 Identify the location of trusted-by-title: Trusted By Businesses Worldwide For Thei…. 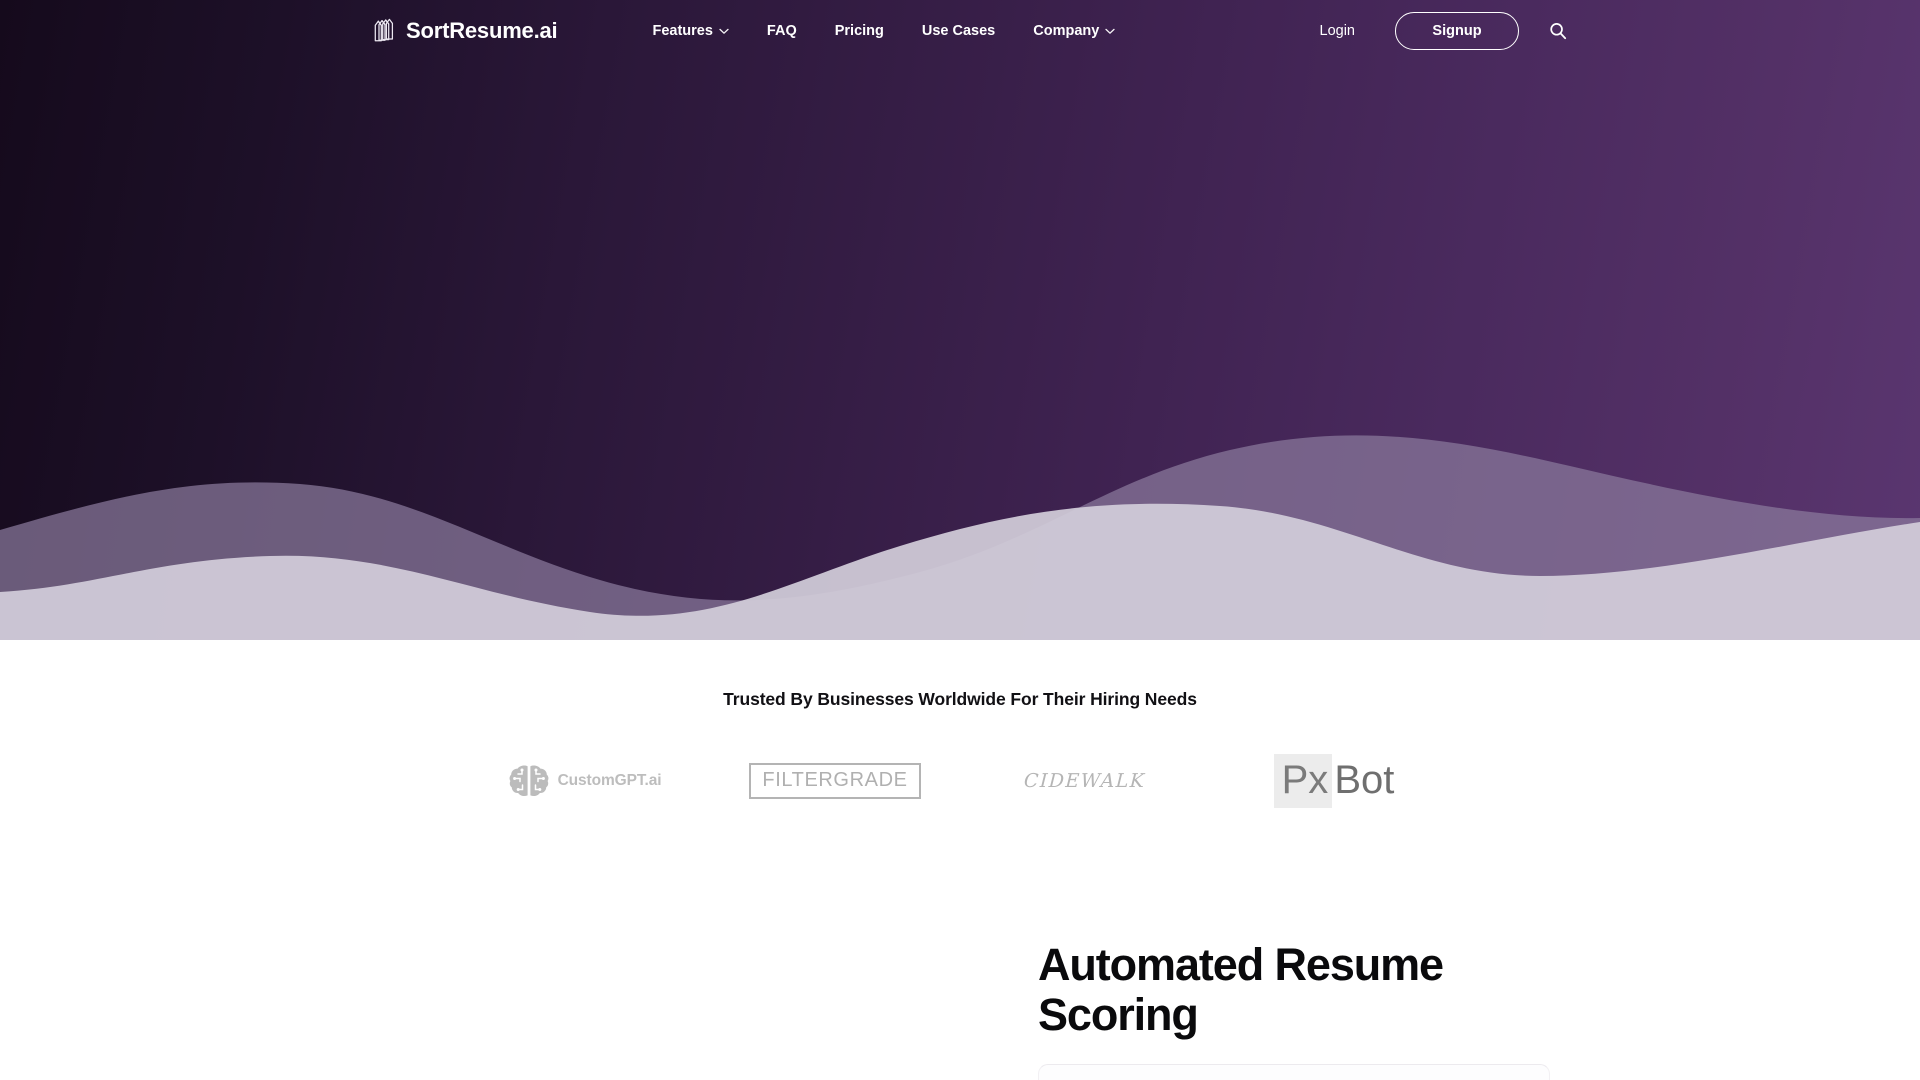
(960, 699).